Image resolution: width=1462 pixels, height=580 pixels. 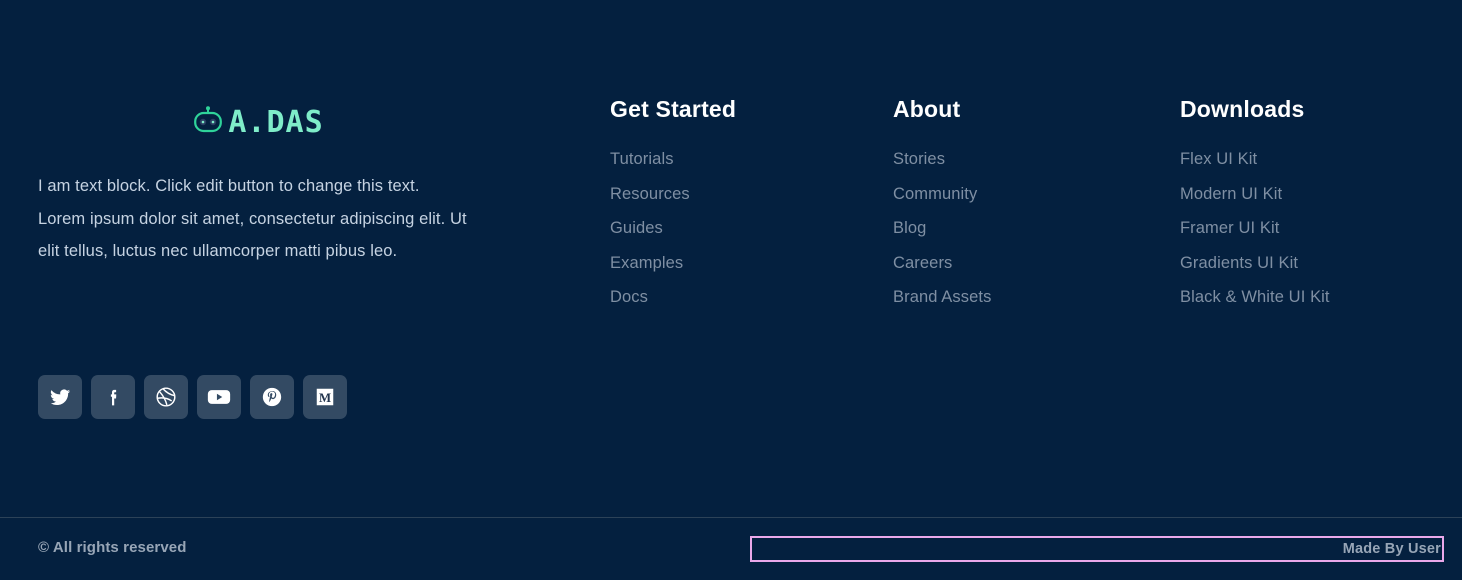 I want to click on social-link-youtube, so click(x=219, y=397).